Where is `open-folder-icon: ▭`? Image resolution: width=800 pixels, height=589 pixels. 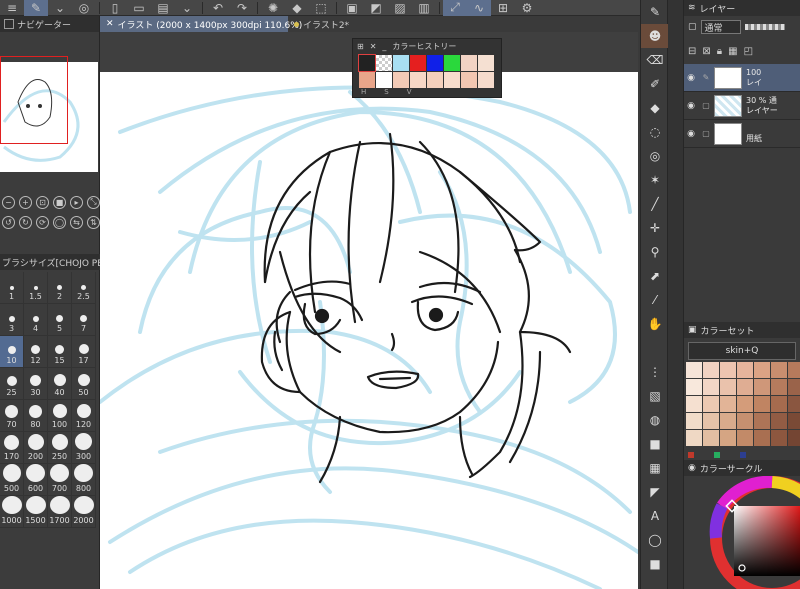 open-folder-icon: ▭ is located at coordinates (139, 8).